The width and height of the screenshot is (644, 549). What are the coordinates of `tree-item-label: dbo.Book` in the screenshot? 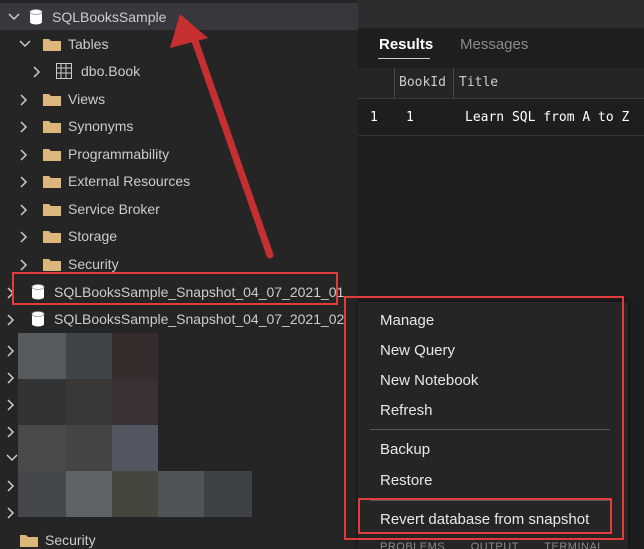 It's located at (111, 70).